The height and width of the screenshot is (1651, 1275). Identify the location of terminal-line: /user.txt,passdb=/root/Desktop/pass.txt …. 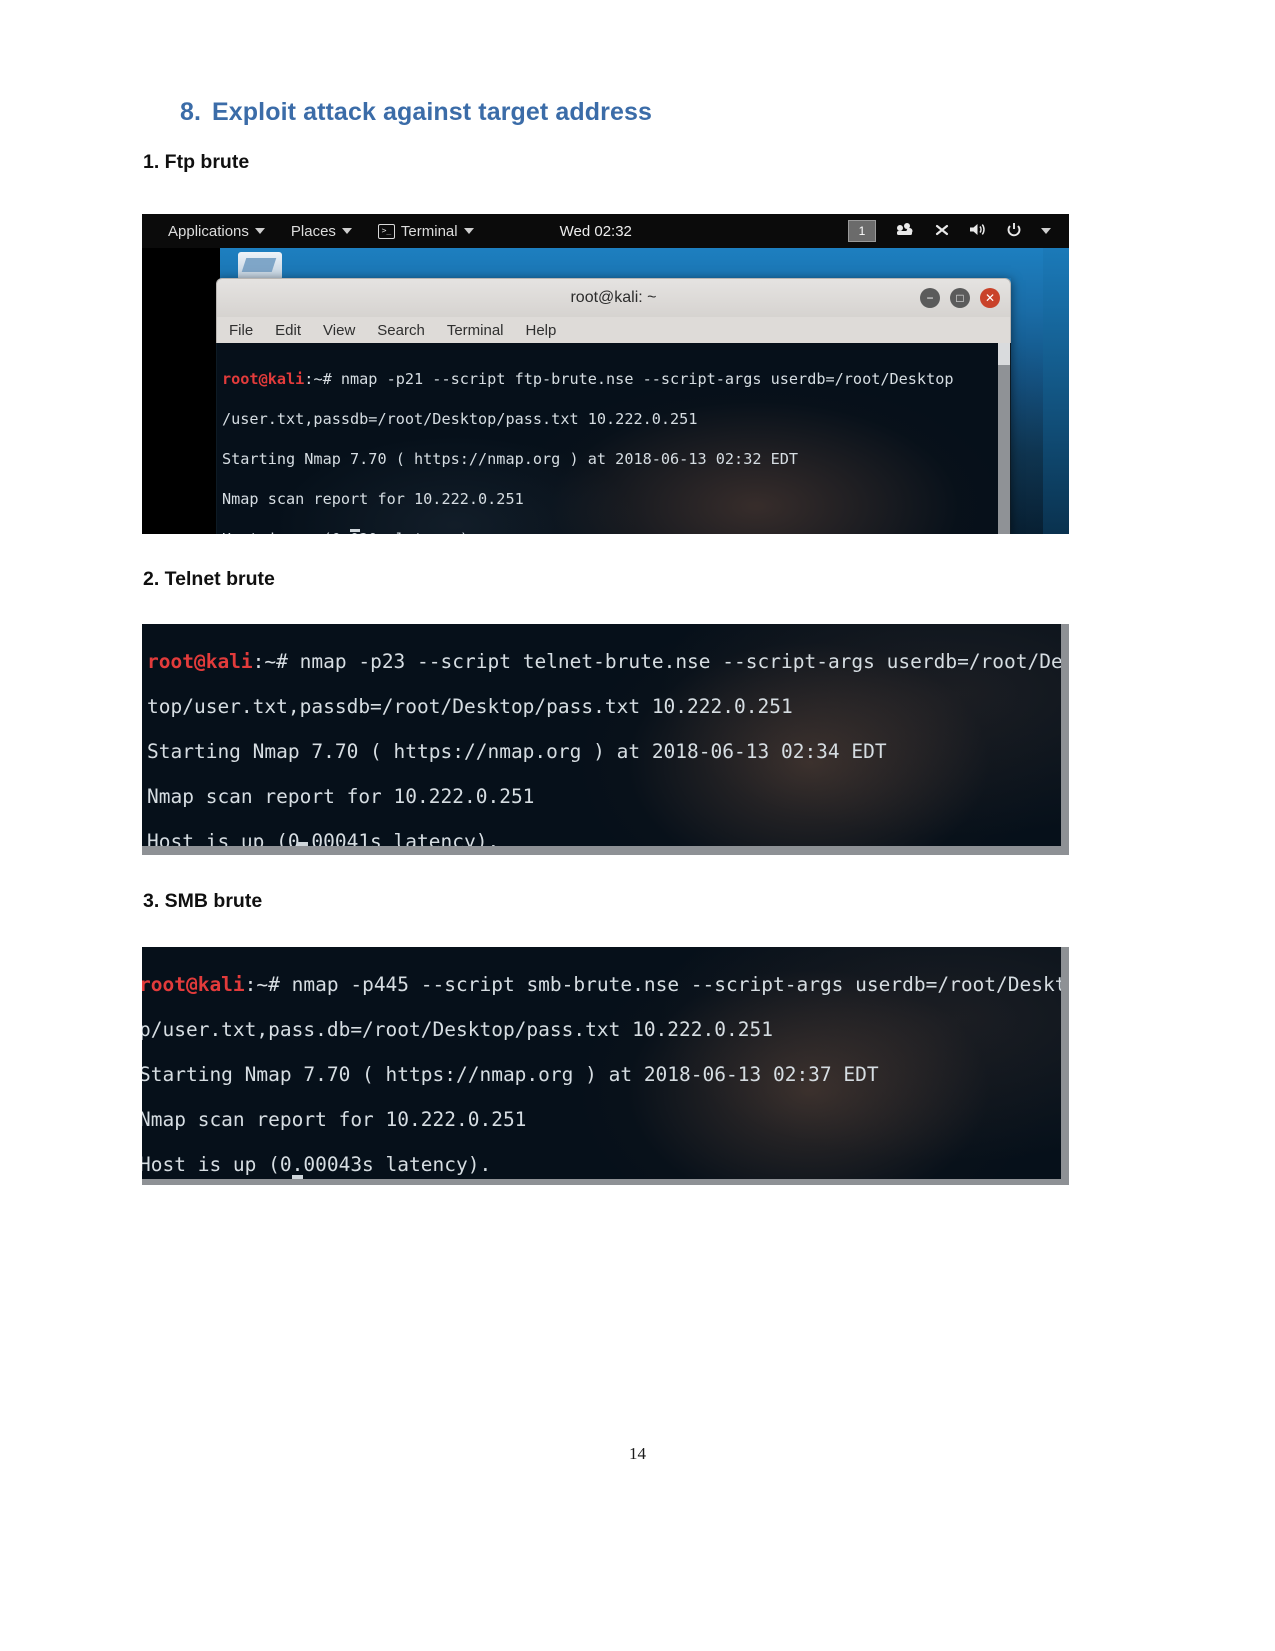
(460, 419).